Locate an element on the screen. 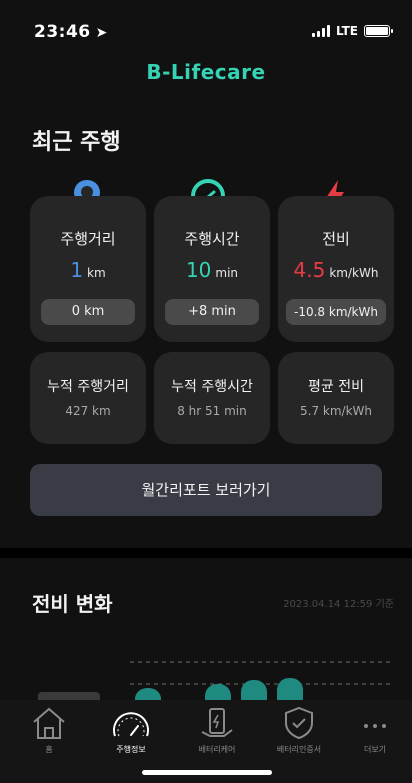 This screenshot has height=783, width=412. distance-value: 1 km is located at coordinates (88, 270).